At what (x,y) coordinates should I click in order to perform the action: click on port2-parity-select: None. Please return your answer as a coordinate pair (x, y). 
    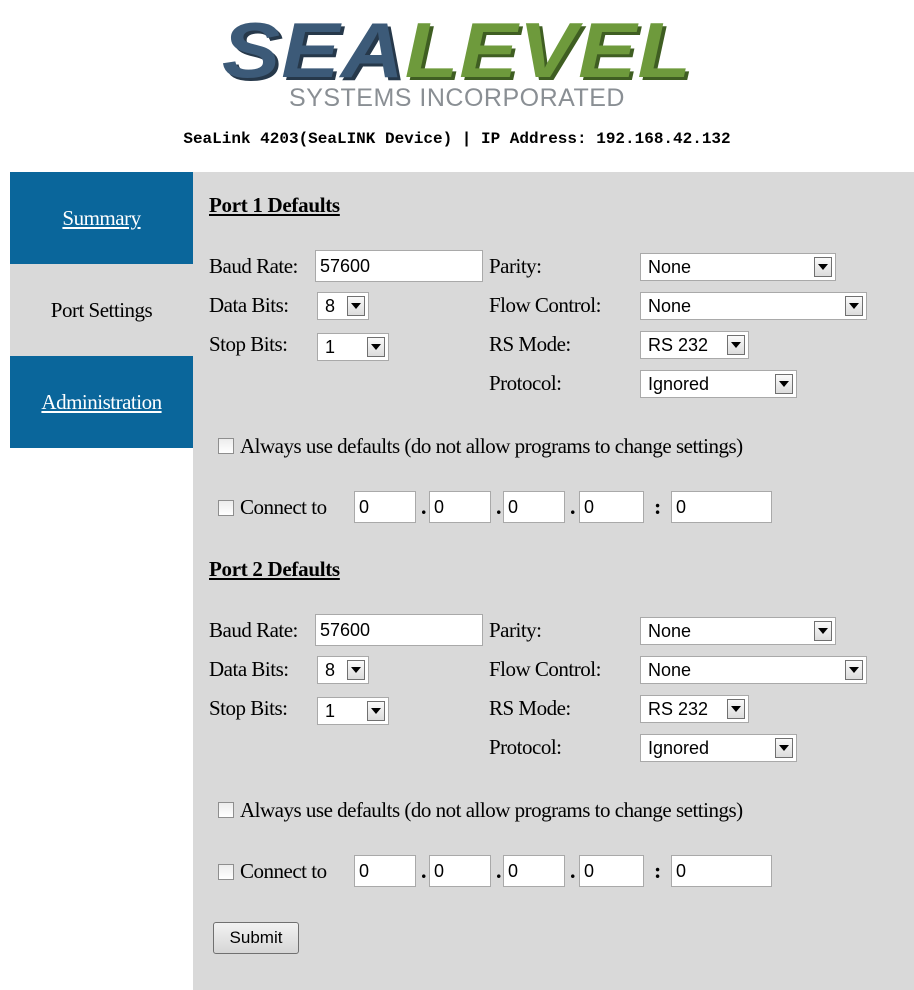
    Looking at the image, I should click on (738, 631).